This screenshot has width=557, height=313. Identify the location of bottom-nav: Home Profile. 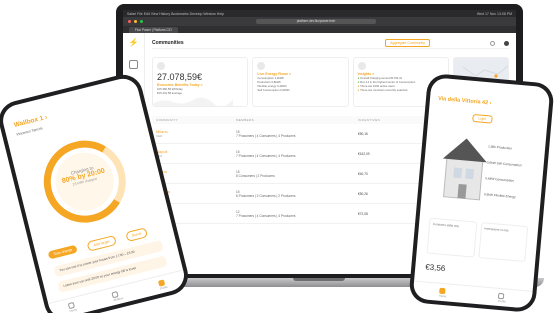
(472, 294).